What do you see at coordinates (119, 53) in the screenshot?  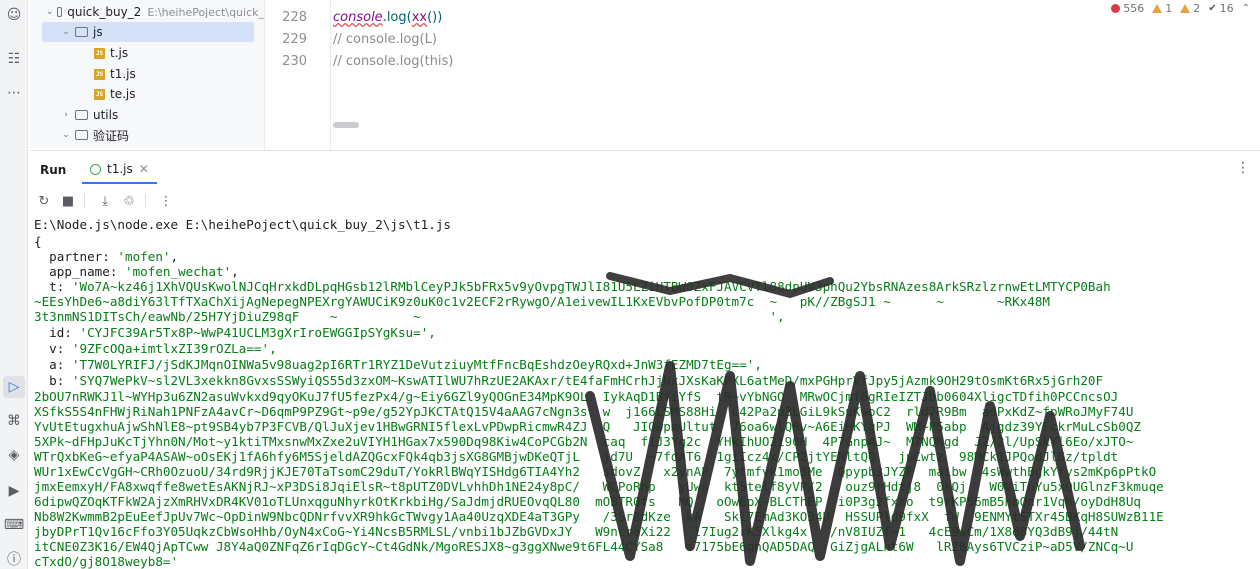 I see `tree-item-label: t.js` at bounding box center [119, 53].